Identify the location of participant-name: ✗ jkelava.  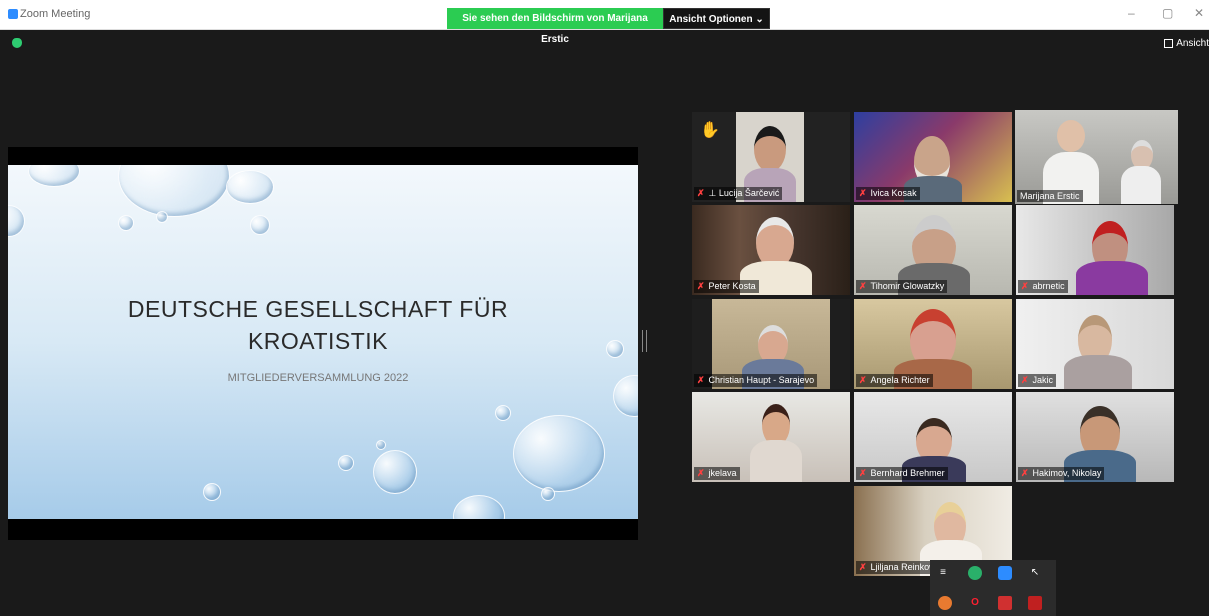
(717, 473).